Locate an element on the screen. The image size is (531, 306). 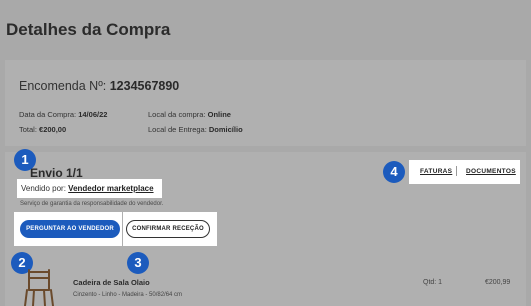
documents-link: DOCUMENTOS is located at coordinates (491, 171).